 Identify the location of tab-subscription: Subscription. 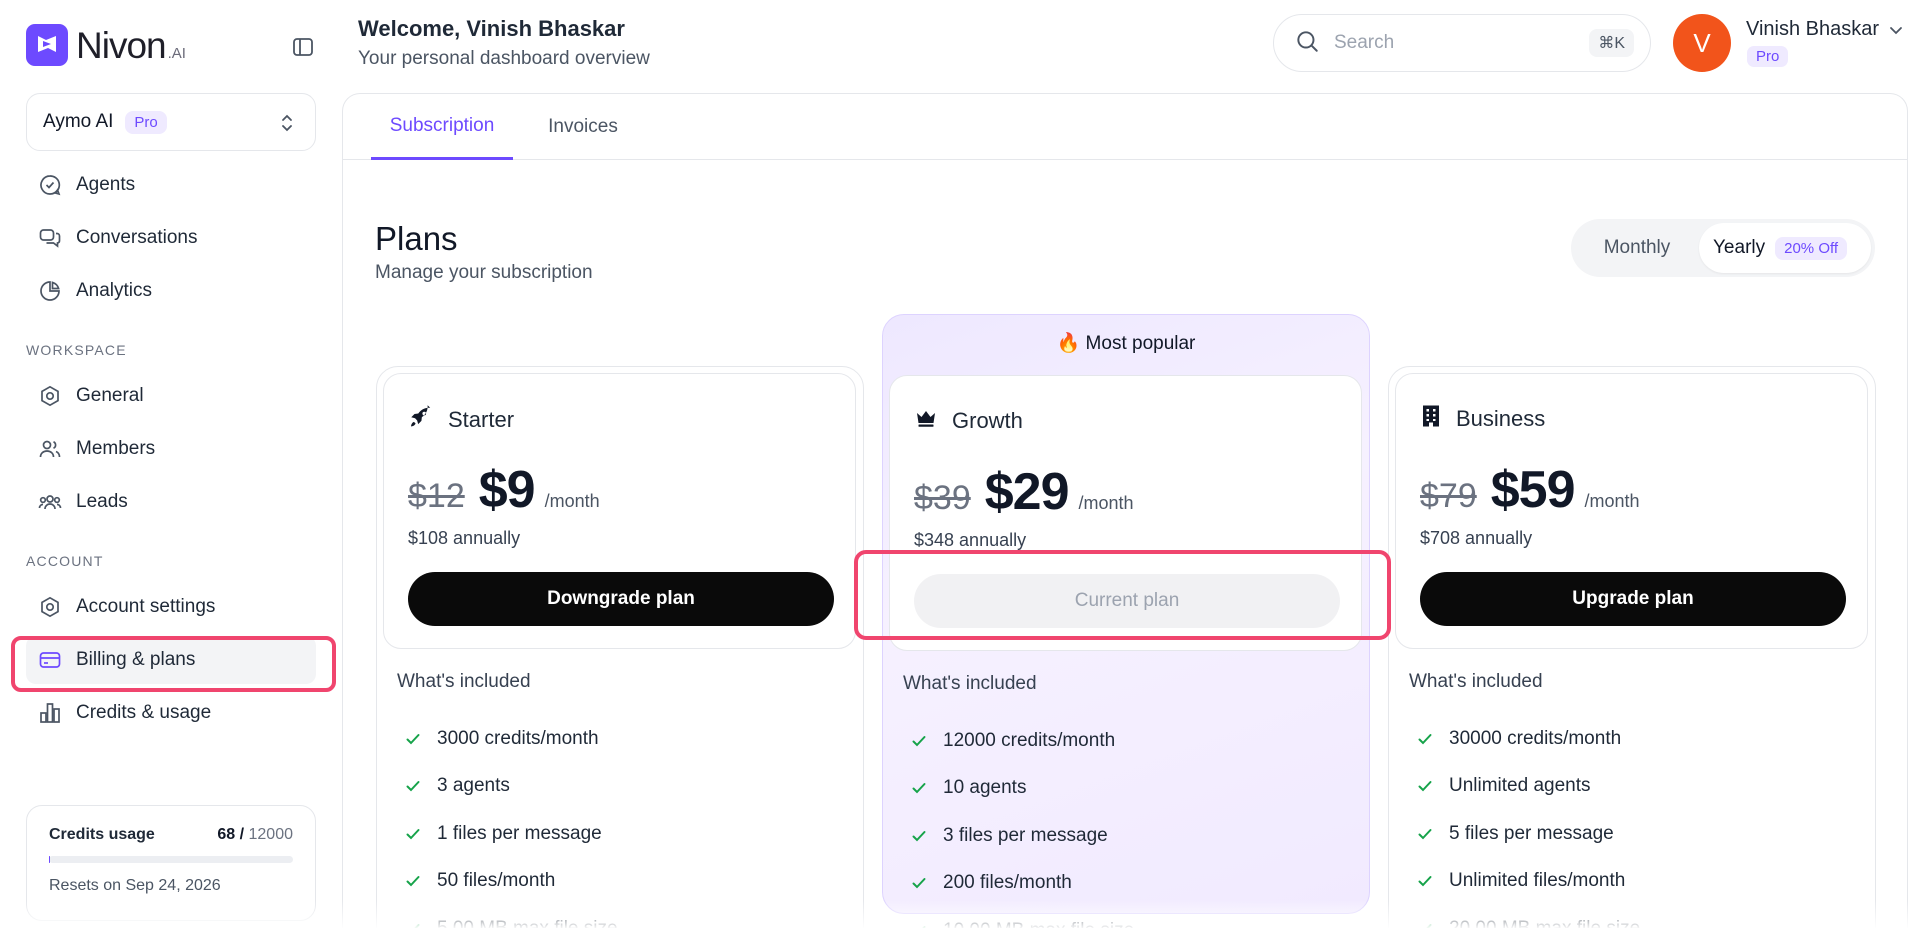
(442, 127).